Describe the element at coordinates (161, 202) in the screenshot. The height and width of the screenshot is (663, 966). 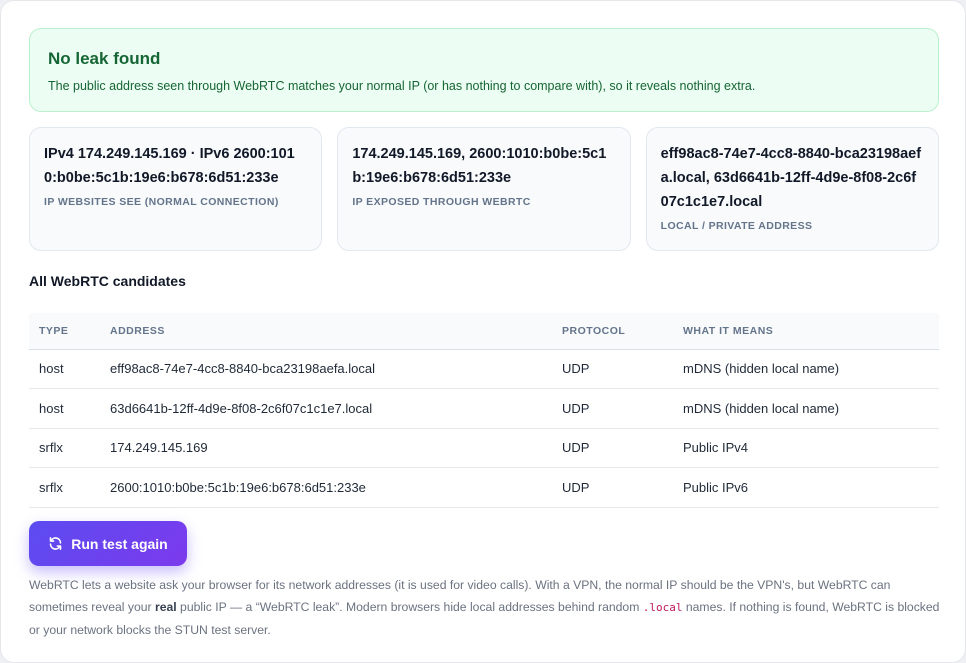
I see `stat-label: IP WEBSITES SEE (NORMAL CONNECTION)` at that location.